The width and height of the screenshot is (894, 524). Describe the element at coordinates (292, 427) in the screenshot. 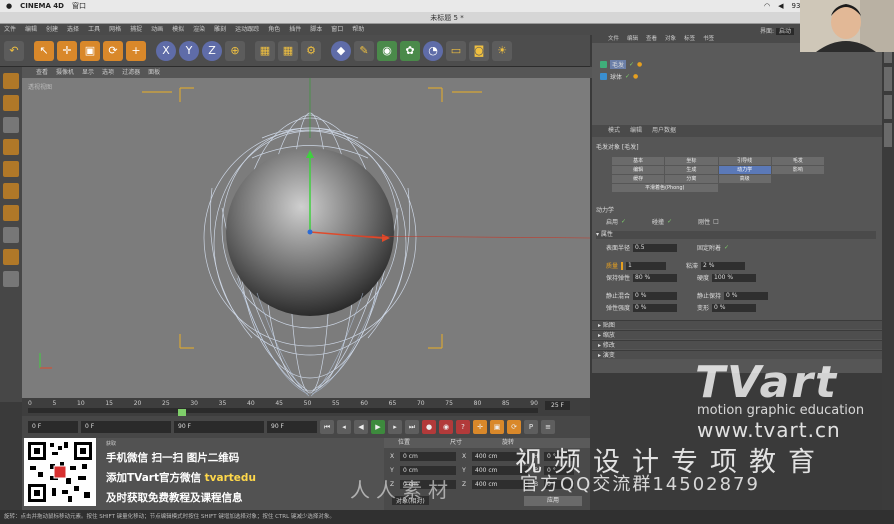

I see `end-frame-field: 90 F` at that location.